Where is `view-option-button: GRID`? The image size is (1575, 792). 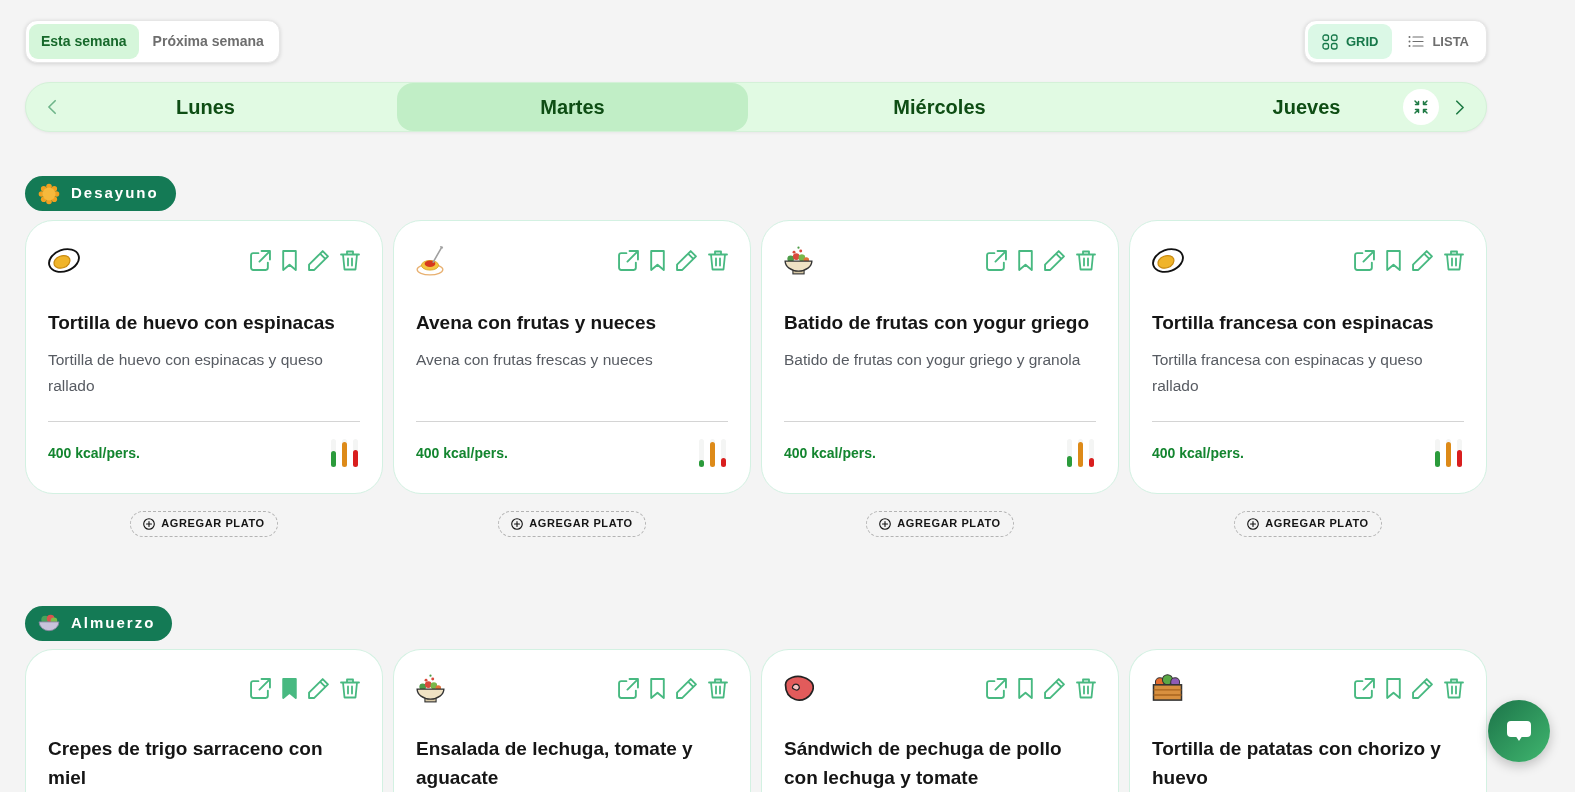 view-option-button: GRID is located at coordinates (1350, 41).